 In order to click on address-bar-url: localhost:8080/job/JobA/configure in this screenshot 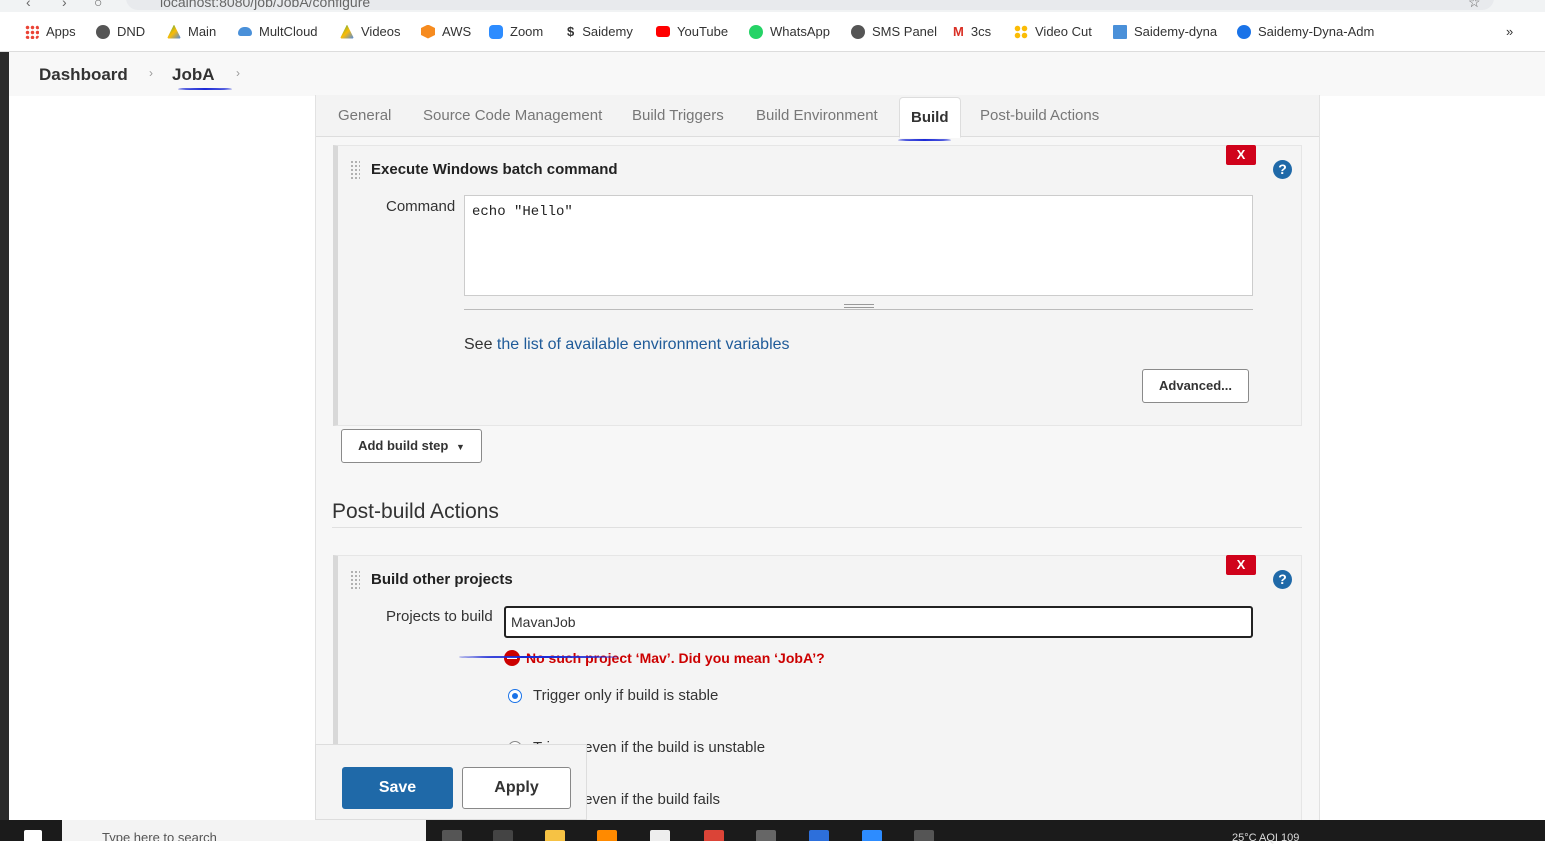, I will do `click(265, 5)`.